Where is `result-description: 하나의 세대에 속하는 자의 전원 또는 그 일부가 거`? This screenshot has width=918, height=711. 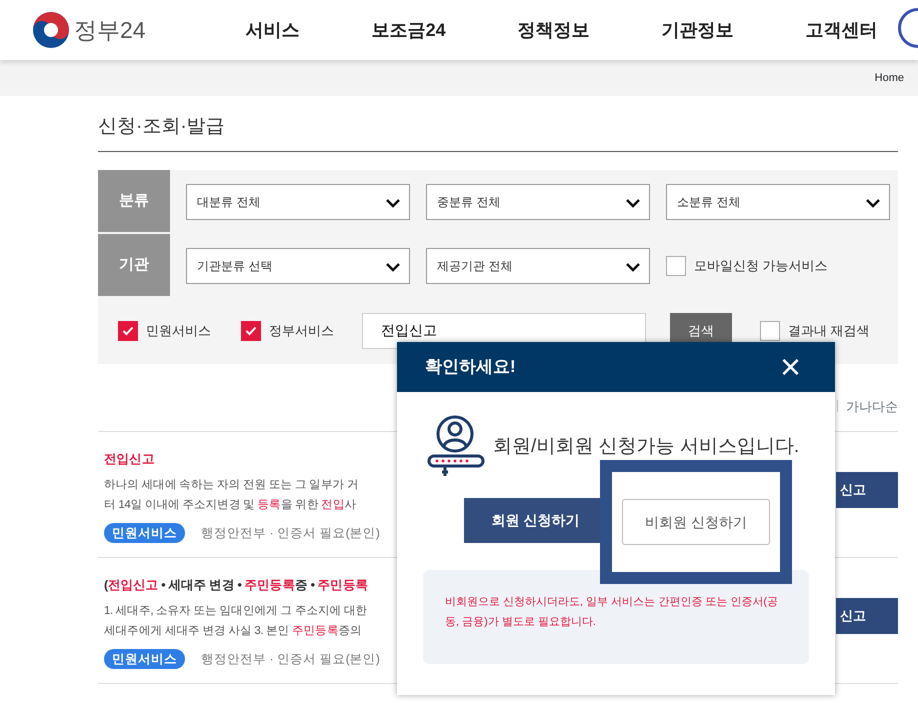 result-description: 하나의 세대에 속하는 자의 전원 또는 그 일부가 거 is located at coordinates (232, 485).